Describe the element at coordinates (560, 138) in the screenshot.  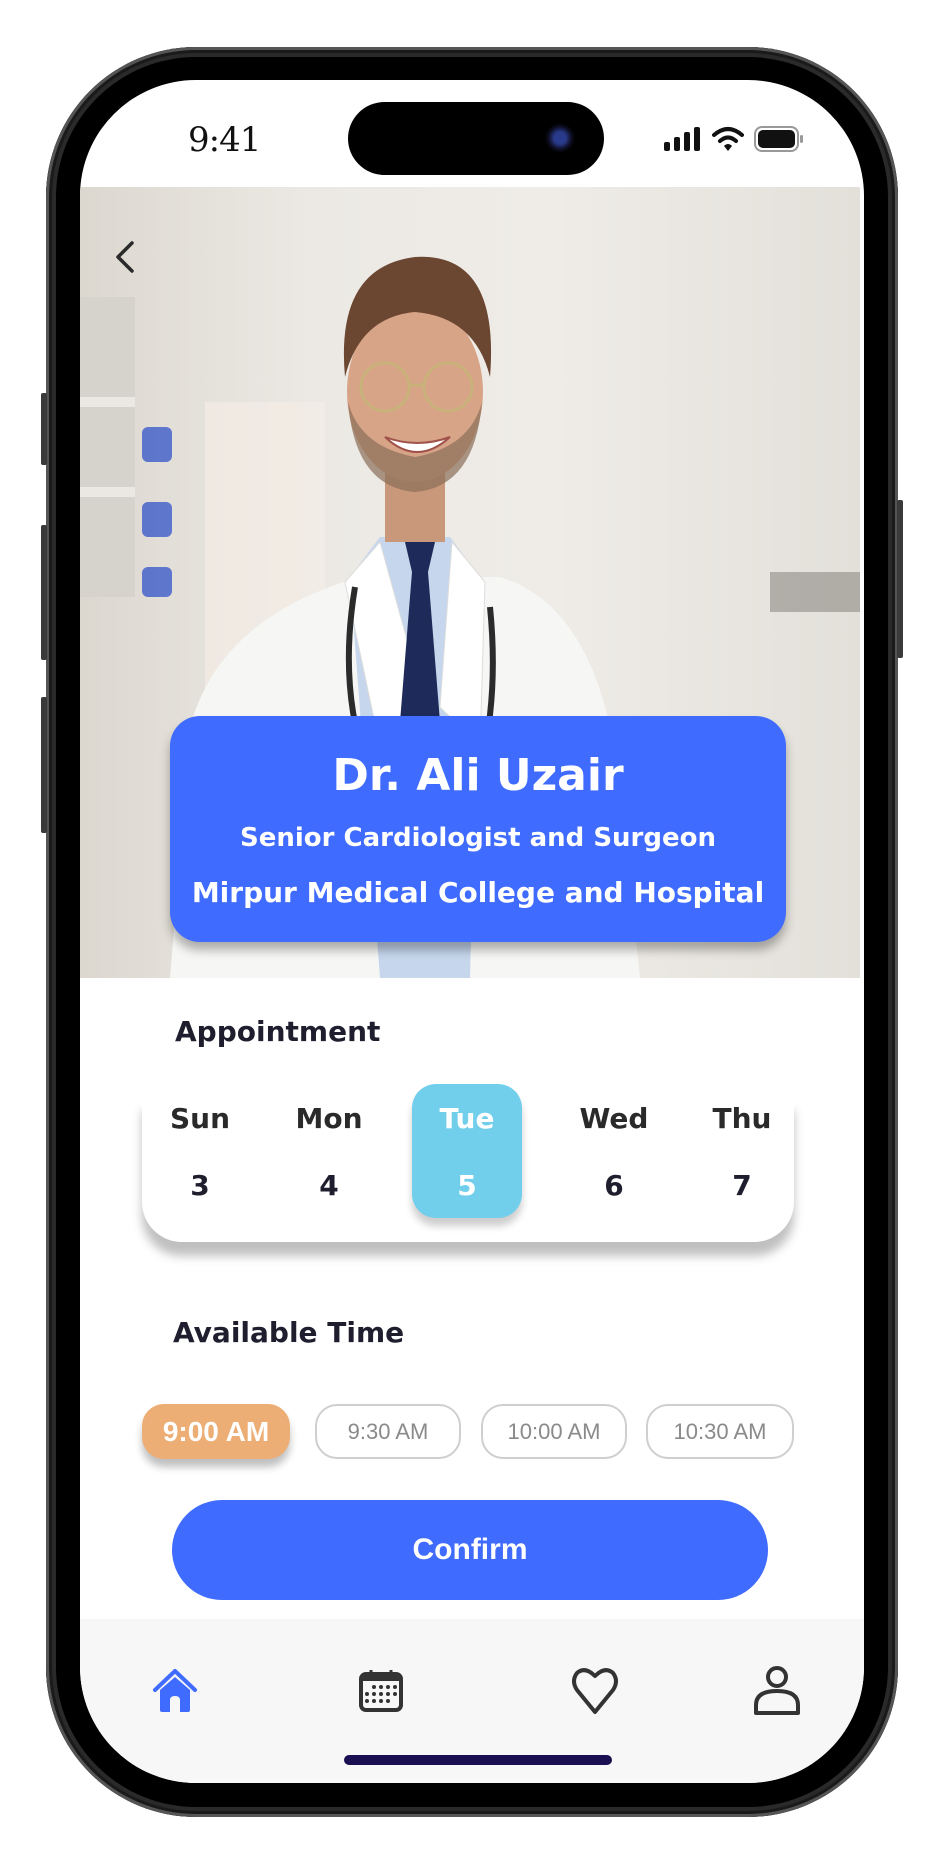
I see `front-camera-icon` at that location.